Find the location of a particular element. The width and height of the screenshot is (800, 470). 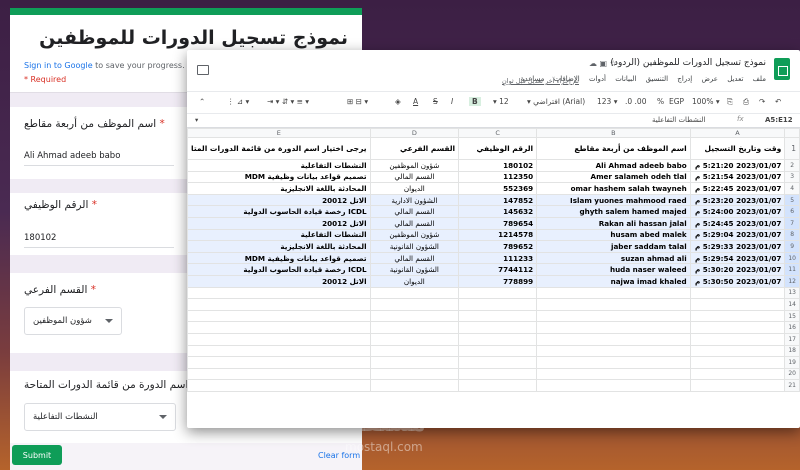

table-cell: 2023/01/07 5:24:45 م is located at coordinates (737, 223).